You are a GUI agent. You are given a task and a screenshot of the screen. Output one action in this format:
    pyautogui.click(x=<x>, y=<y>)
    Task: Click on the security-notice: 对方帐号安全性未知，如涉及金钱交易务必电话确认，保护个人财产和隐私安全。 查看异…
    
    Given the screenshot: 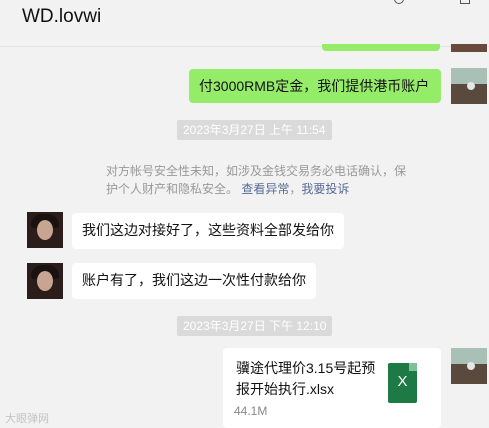 What is the action you would take?
    pyautogui.click(x=256, y=180)
    